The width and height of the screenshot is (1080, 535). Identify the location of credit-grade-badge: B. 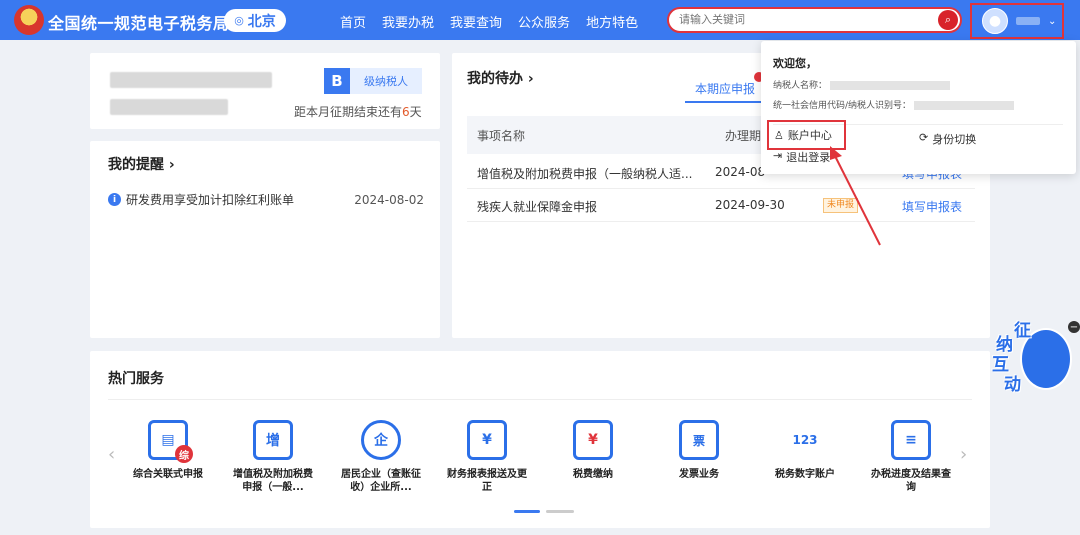
(337, 81).